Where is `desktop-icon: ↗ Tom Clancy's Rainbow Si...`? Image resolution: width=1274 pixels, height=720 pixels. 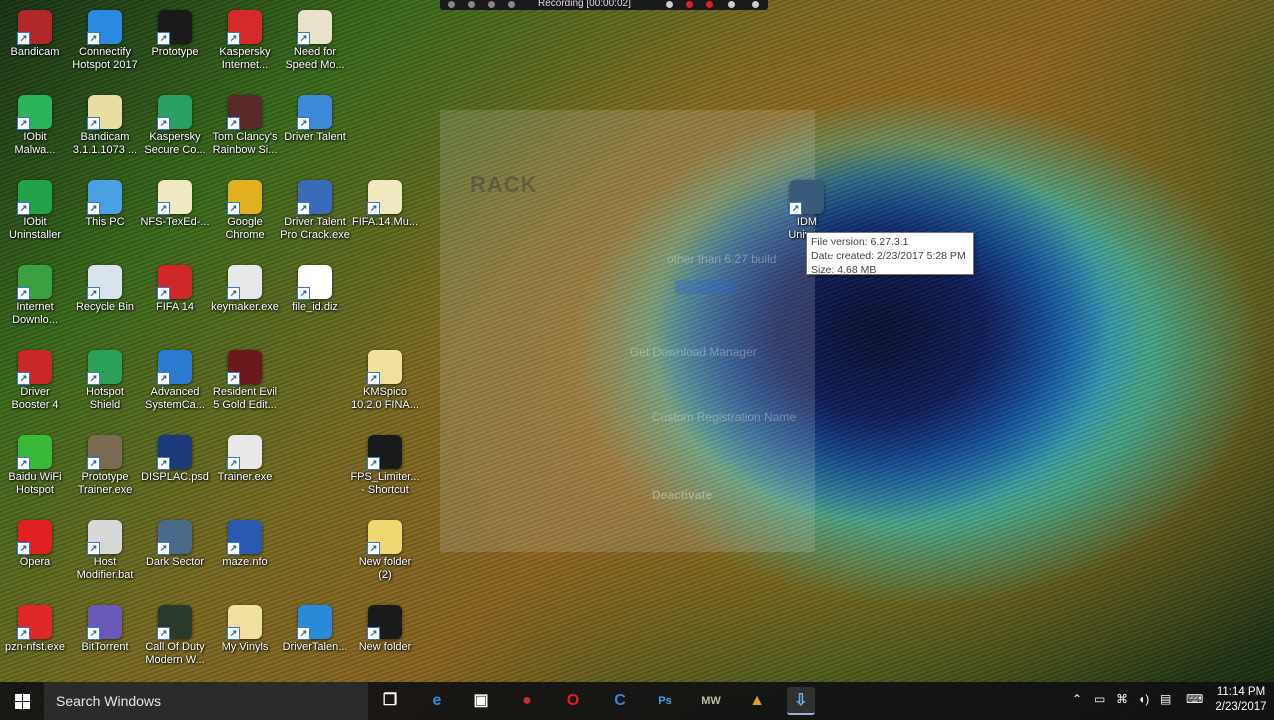
desktop-icon: ↗ Tom Clancy's Rainbow Si... is located at coordinates (245, 133).